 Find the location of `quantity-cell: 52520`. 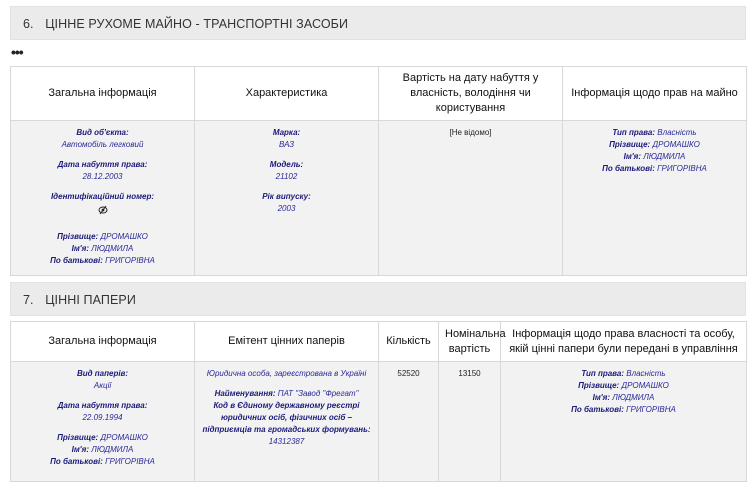

quantity-cell: 52520 is located at coordinates (408, 421).